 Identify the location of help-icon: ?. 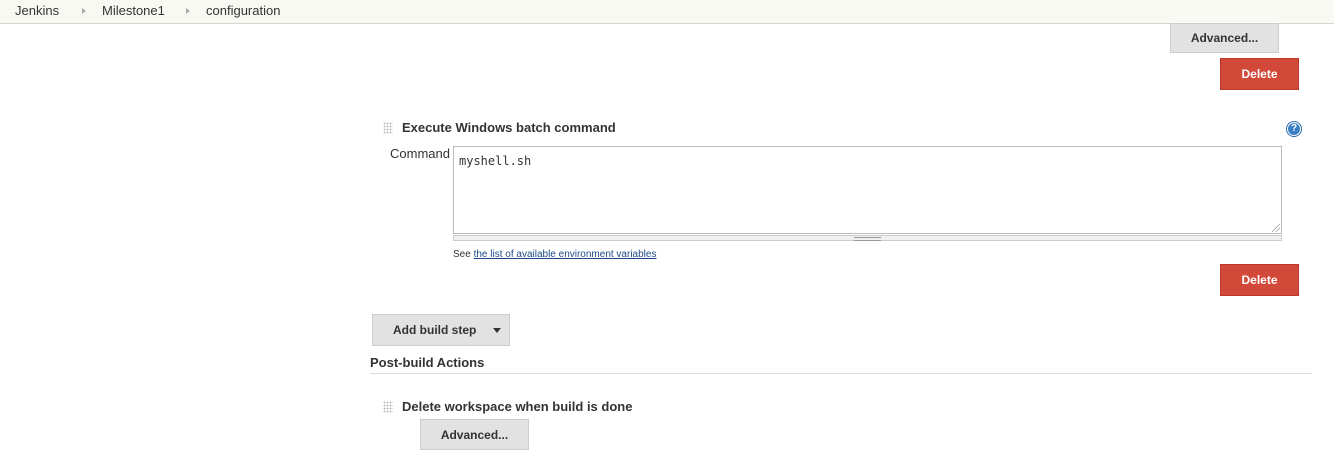
(1294, 129).